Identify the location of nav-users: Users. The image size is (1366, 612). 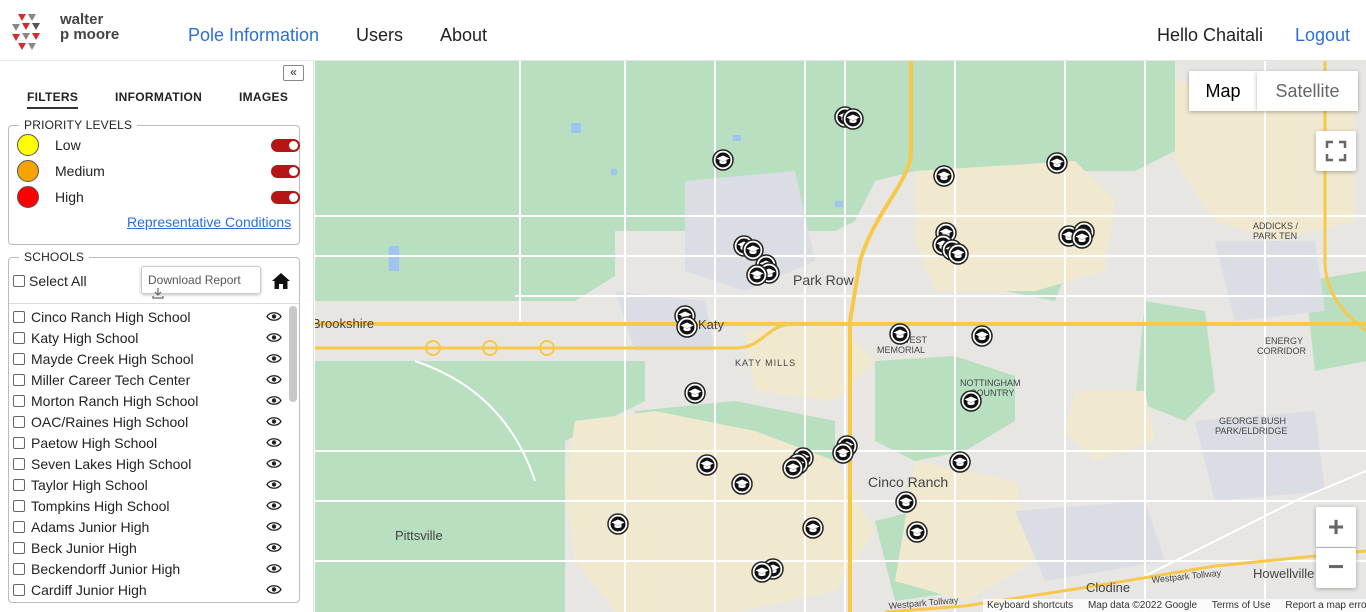
(379, 35).